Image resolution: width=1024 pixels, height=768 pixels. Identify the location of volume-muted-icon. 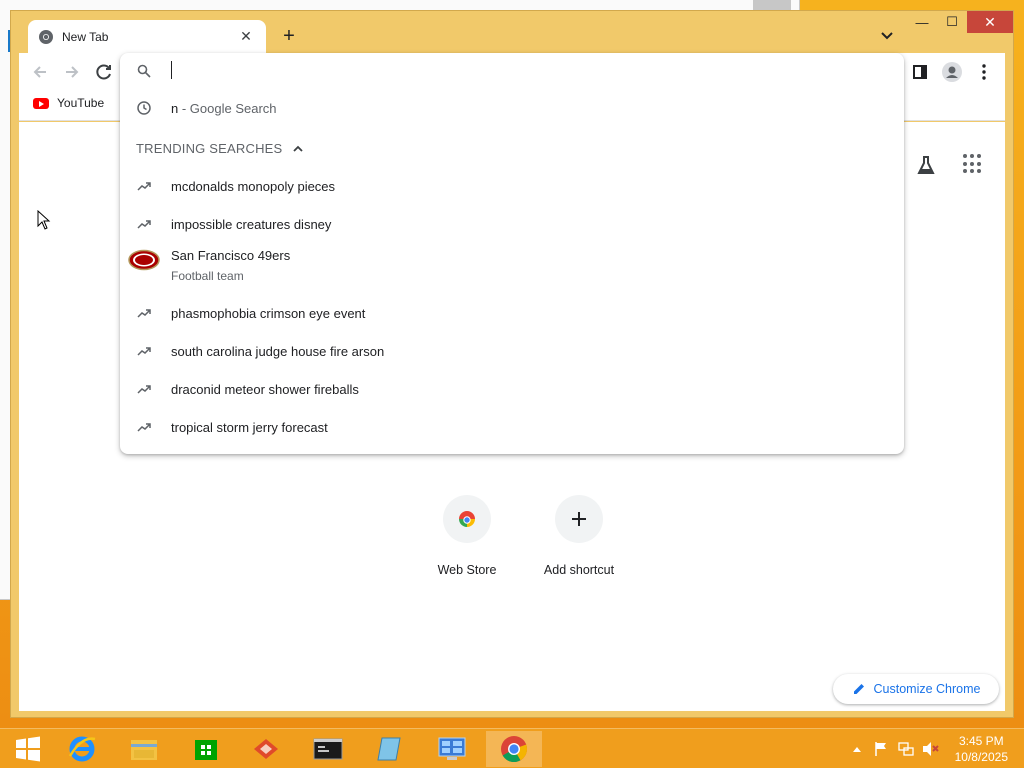
(931, 749).